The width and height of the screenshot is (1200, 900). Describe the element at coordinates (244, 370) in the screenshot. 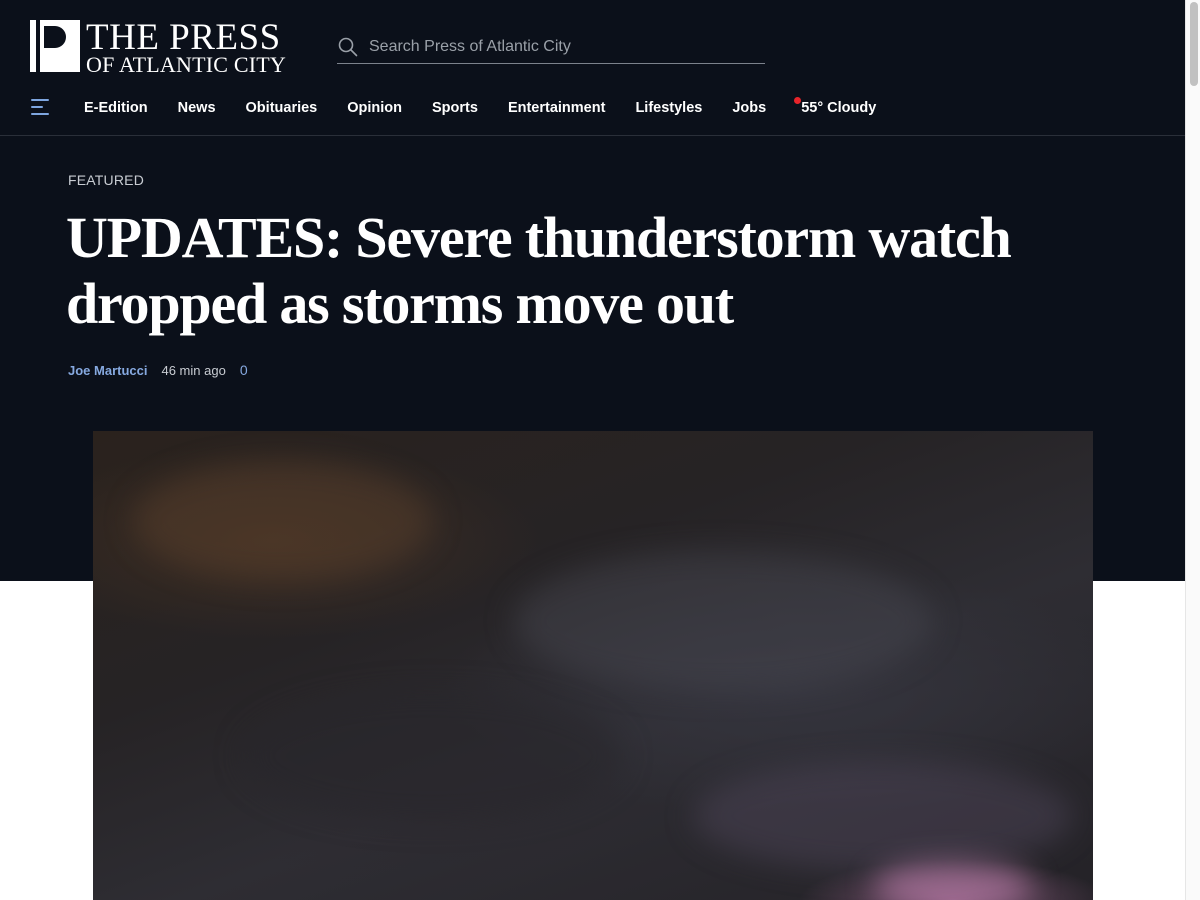

I see `comment-count-link: 0` at that location.